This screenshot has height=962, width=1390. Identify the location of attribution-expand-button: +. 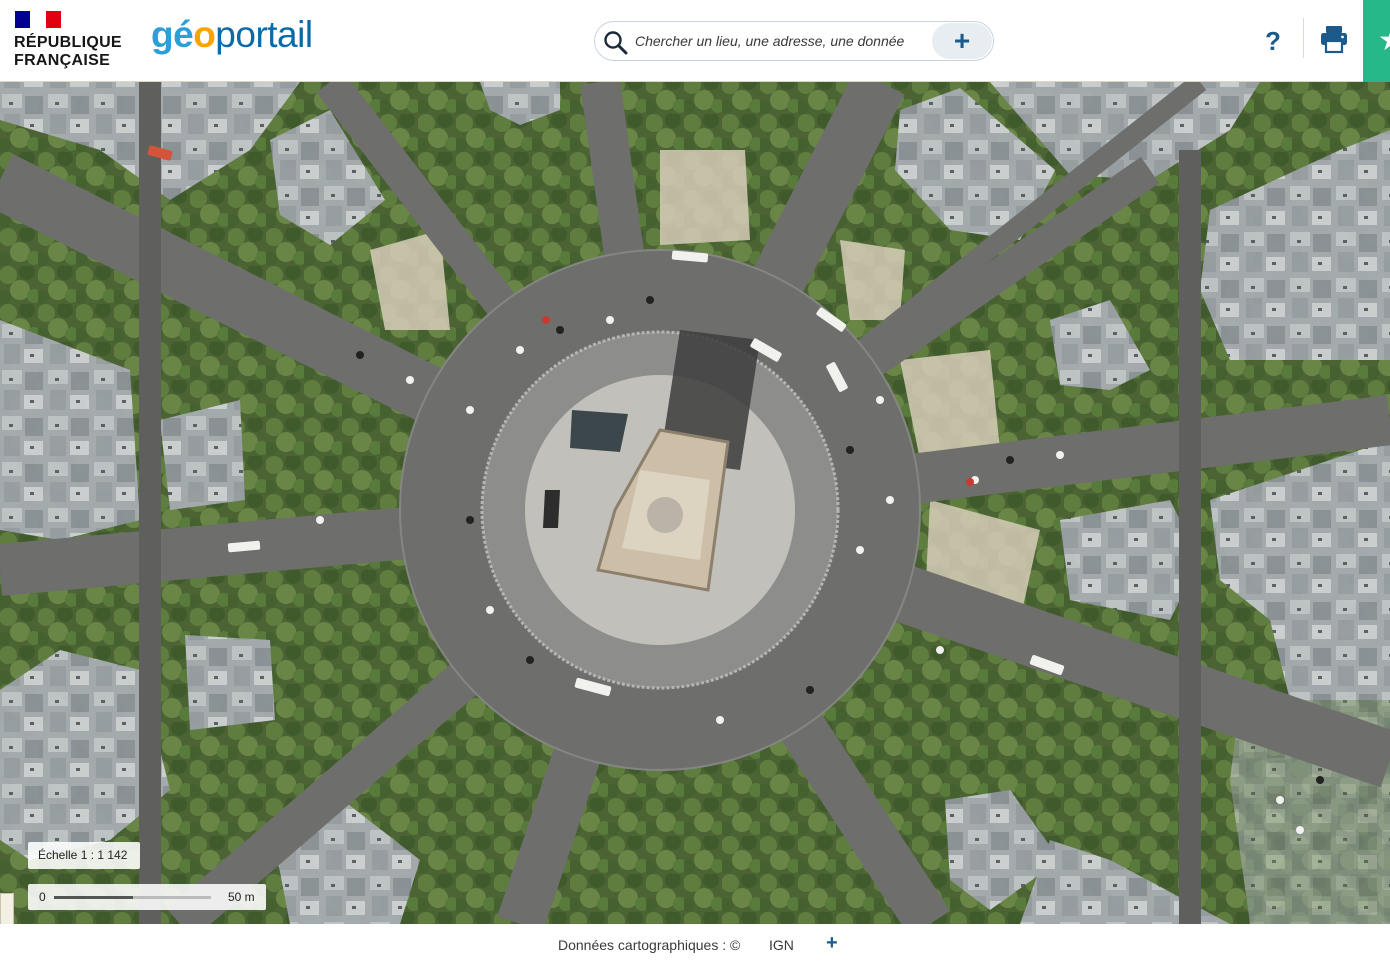
(832, 943).